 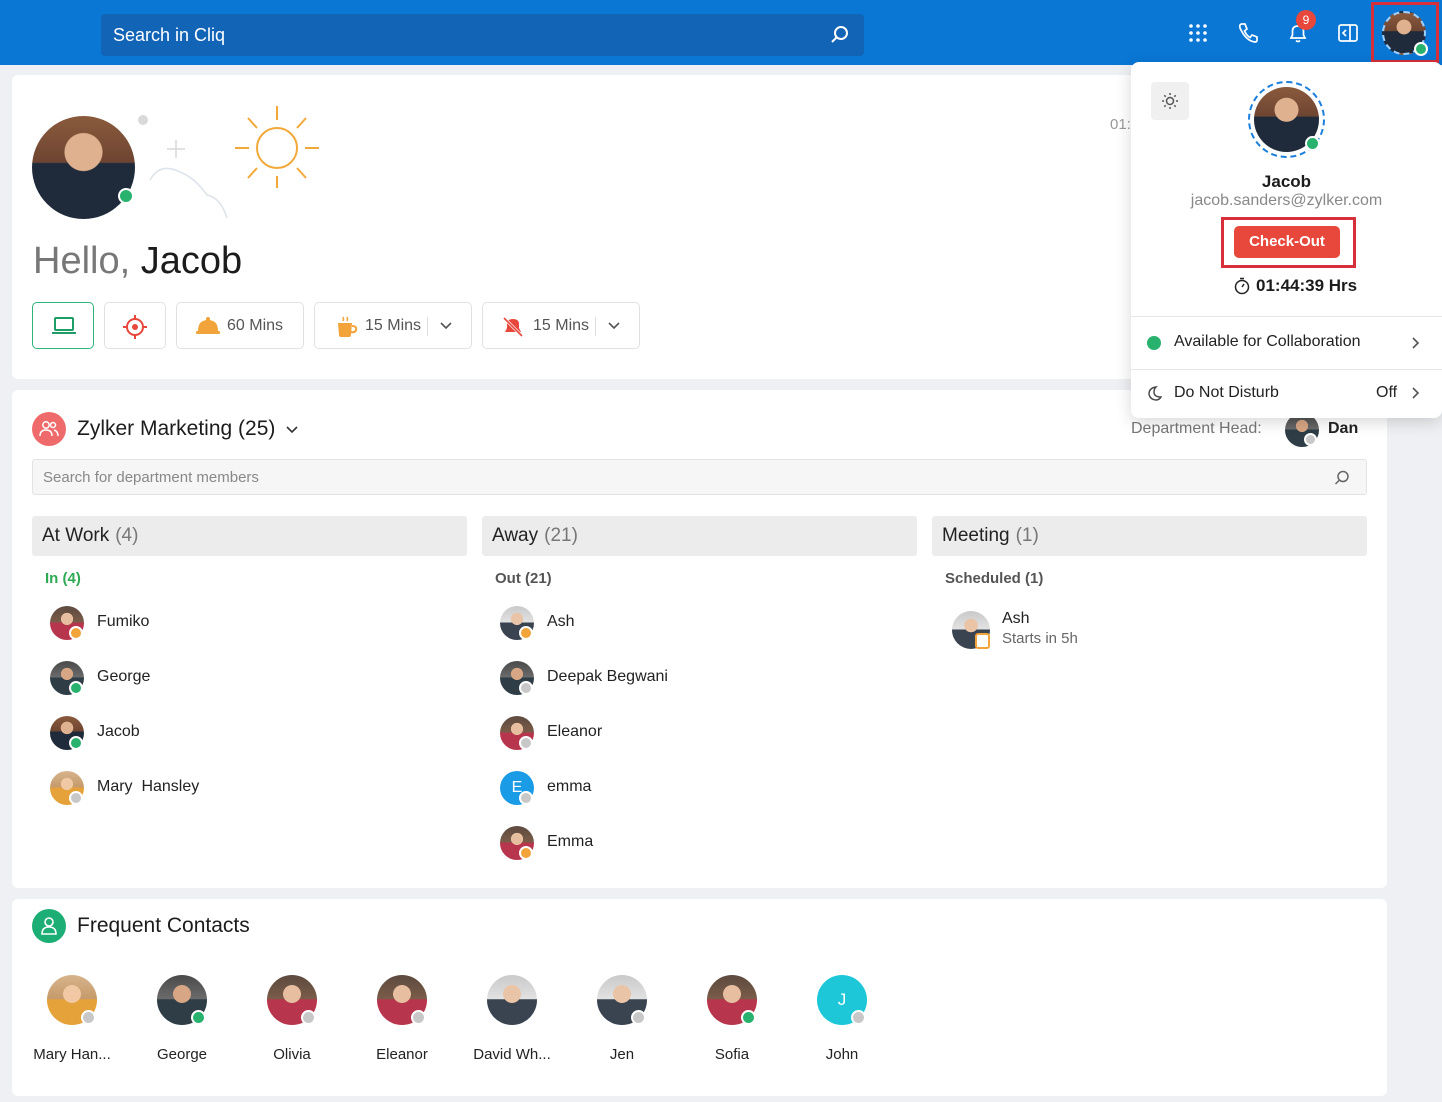 I want to click on contact-name: Olivia, so click(x=292, y=1054).